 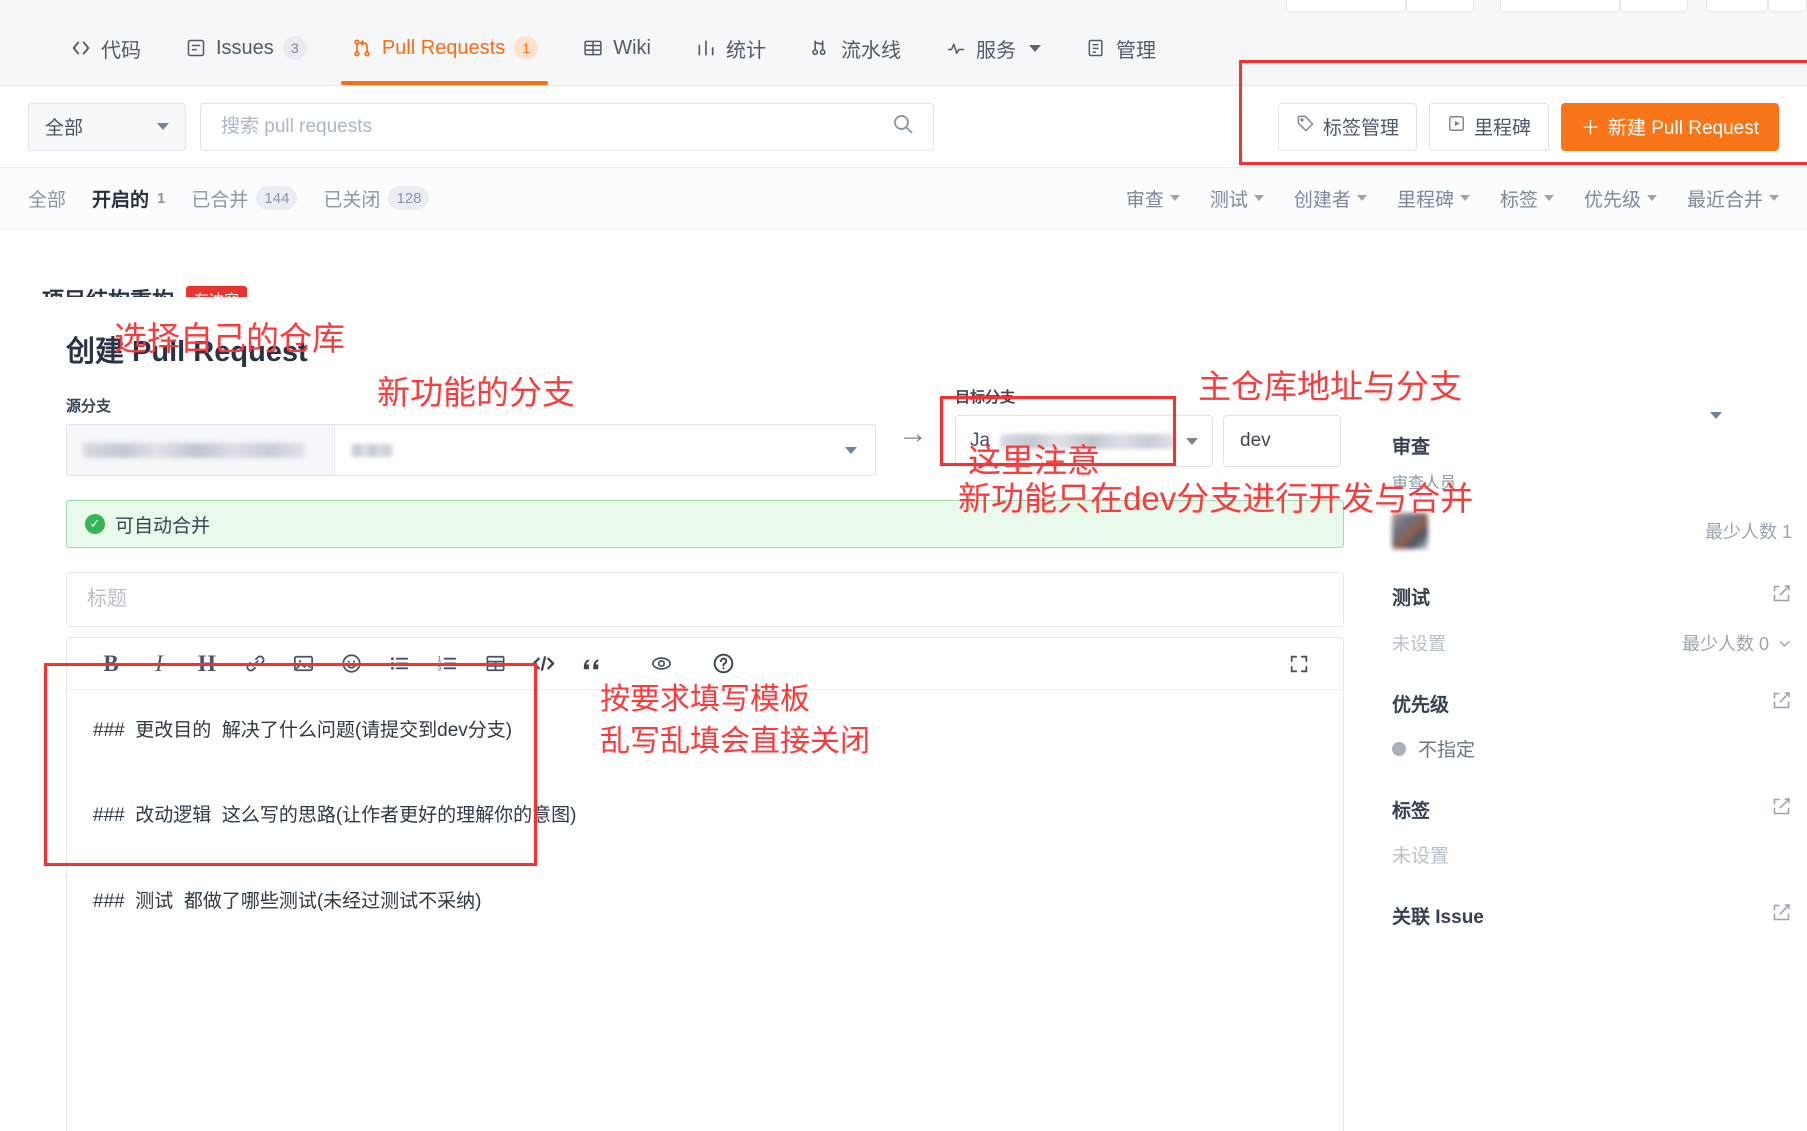 What do you see at coordinates (207, 664) in the screenshot?
I see `heading-icon: H` at bounding box center [207, 664].